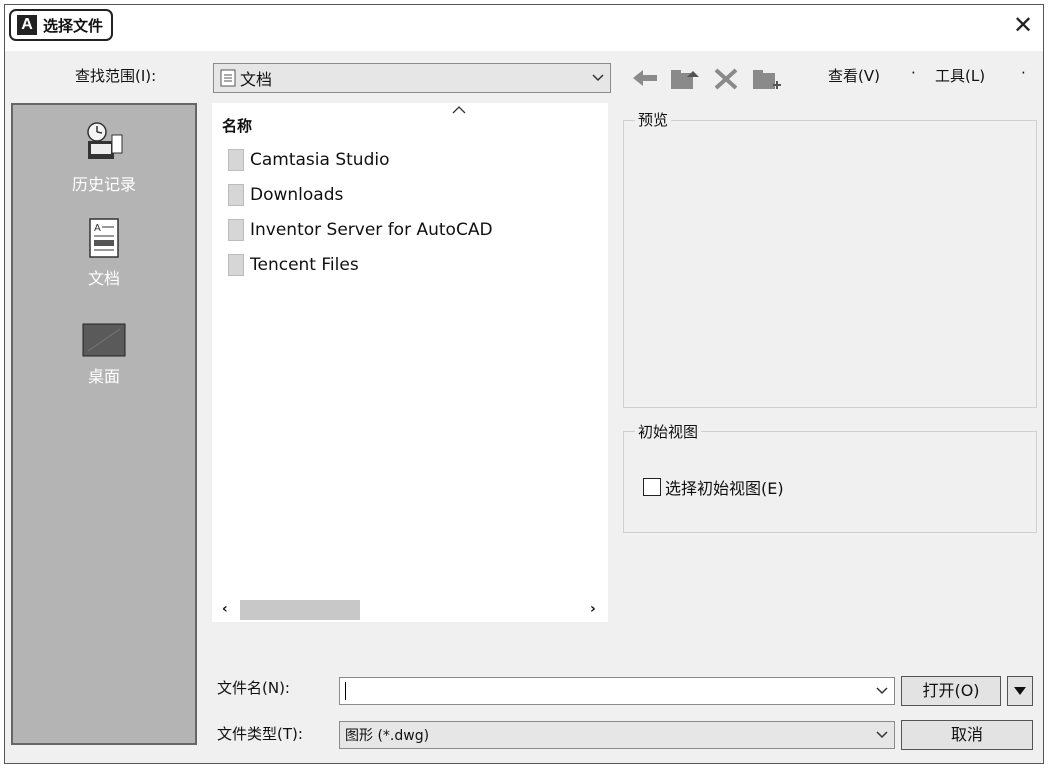 This screenshot has width=1052, height=769. What do you see at coordinates (459, 110) in the screenshot?
I see `sort-ascending-icon` at bounding box center [459, 110].